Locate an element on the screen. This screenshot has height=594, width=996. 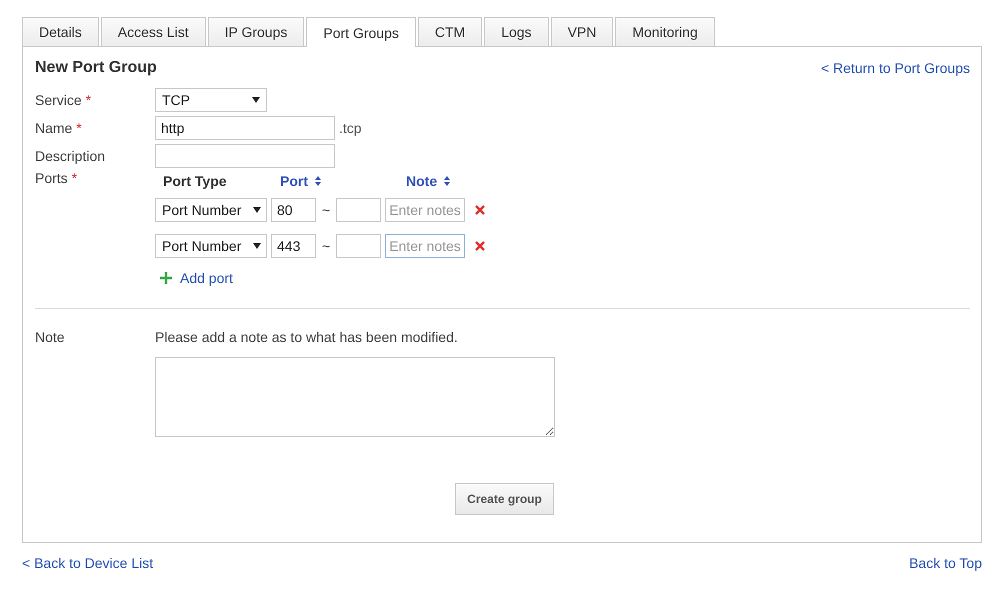
add-port-link: Add port is located at coordinates (320, 278).